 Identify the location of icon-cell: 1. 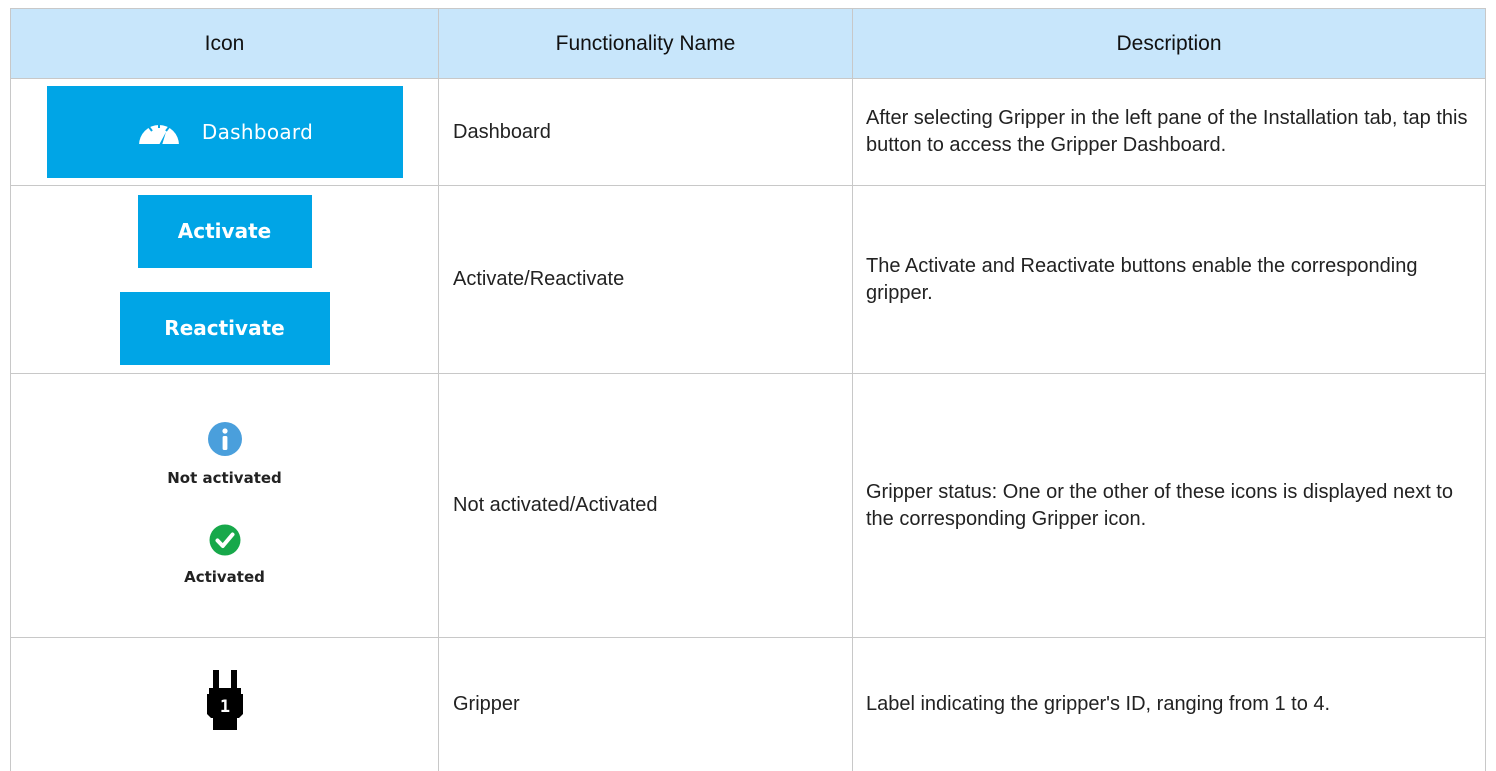
(224, 704).